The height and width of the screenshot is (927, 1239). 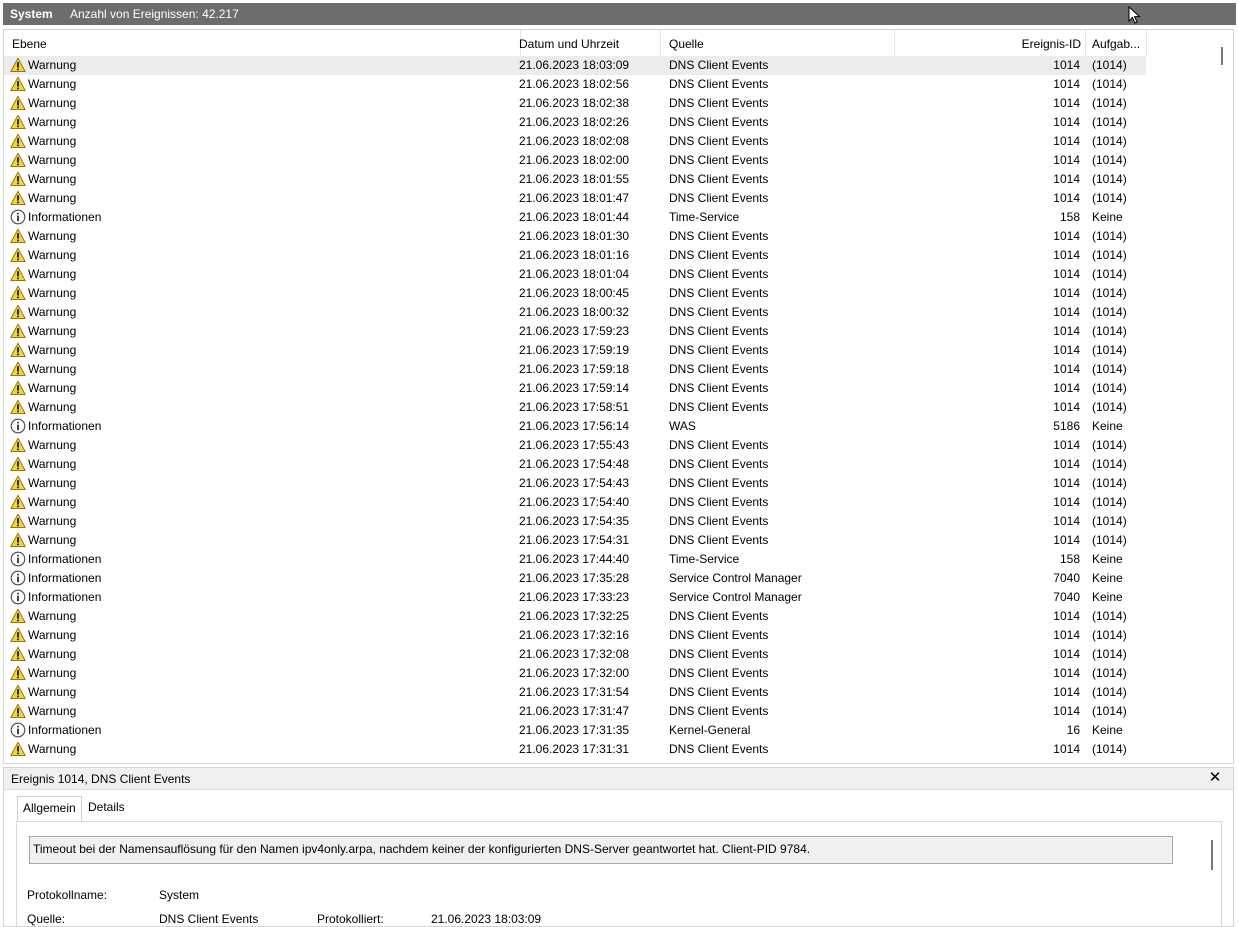 What do you see at coordinates (1224, 402) in the screenshot?
I see `event-list-scrollbar` at bounding box center [1224, 402].